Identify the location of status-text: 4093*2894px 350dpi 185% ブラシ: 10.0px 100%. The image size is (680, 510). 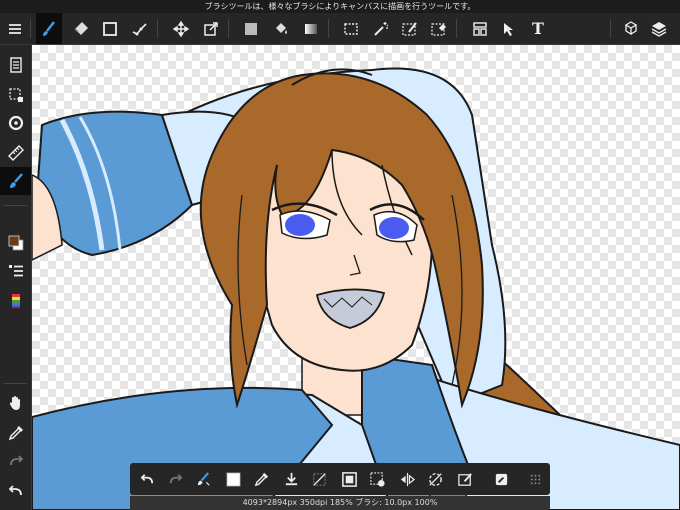
(340, 502).